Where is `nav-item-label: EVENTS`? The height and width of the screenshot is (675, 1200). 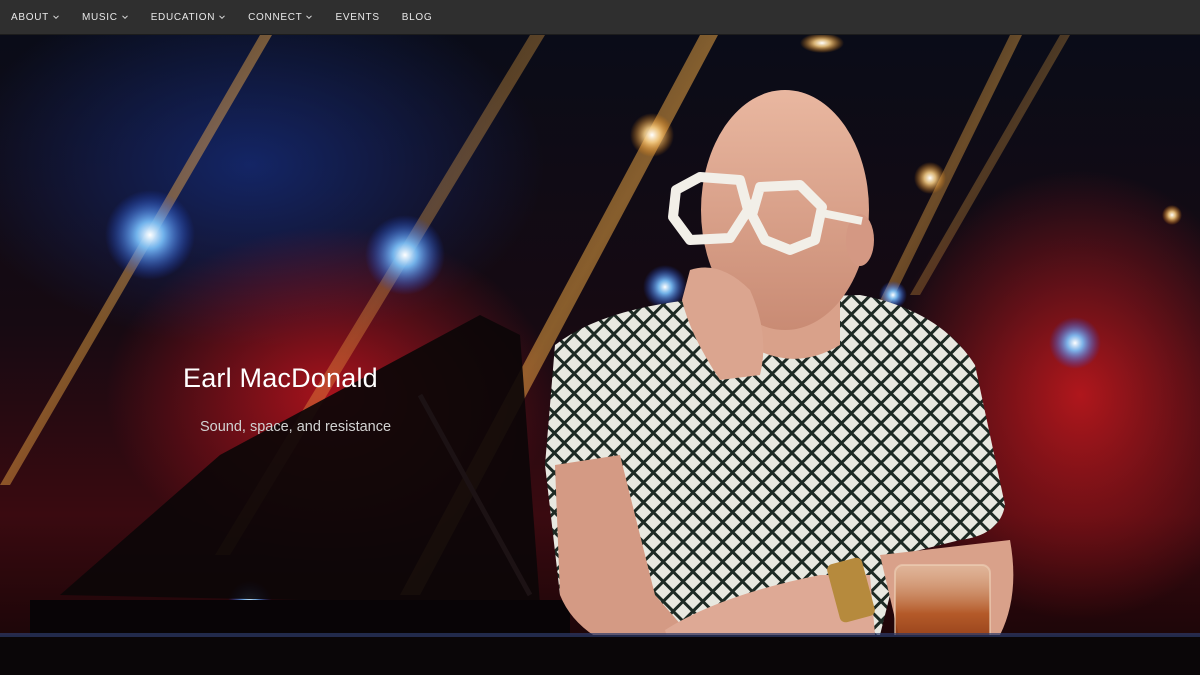
nav-item-label: EVENTS is located at coordinates (357, 17).